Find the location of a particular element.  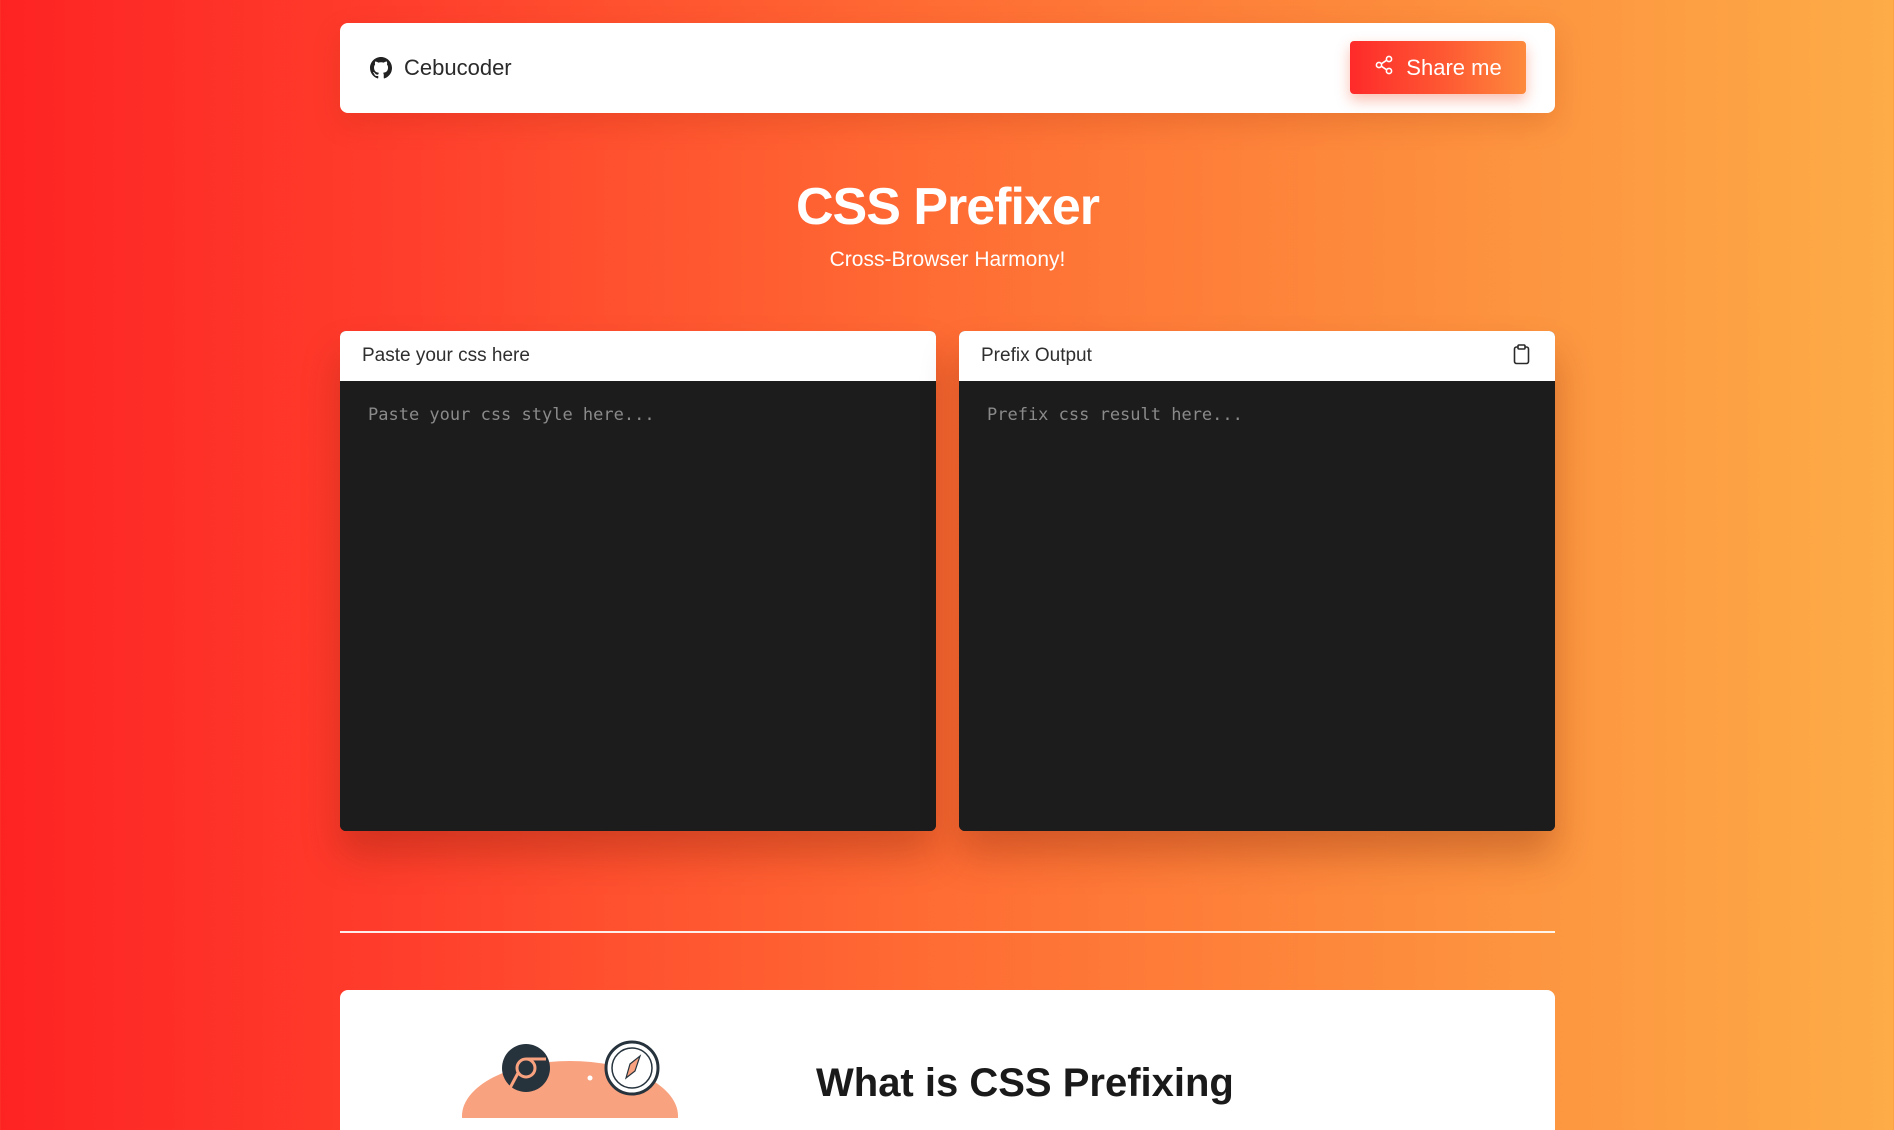

page-title: CSS Prefixer is located at coordinates (947, 207).